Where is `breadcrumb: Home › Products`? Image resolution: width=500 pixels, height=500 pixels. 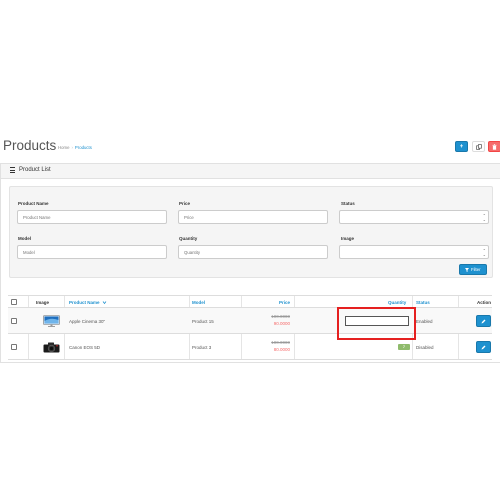 breadcrumb: Home › Products is located at coordinates (75, 147).